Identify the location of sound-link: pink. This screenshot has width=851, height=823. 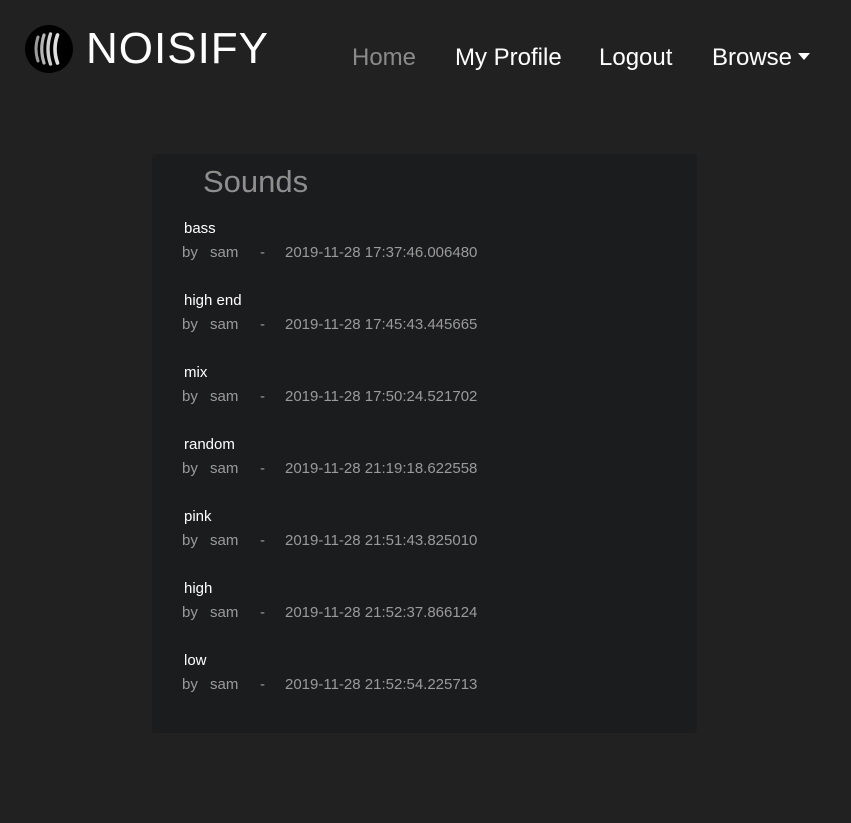
(198, 517).